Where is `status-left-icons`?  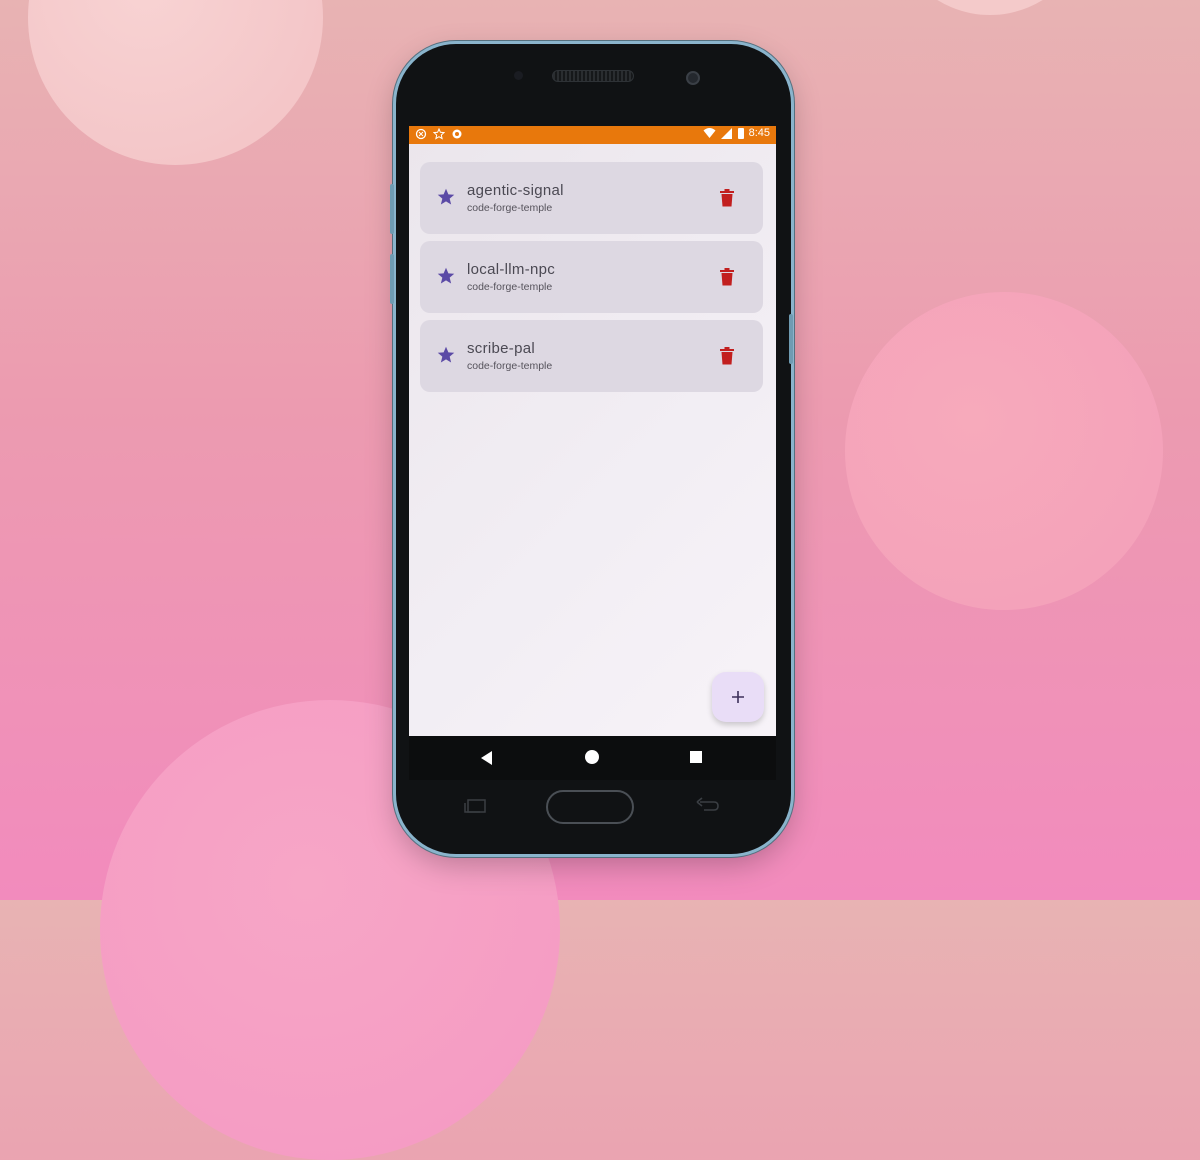
status-left-icons is located at coordinates (439, 133).